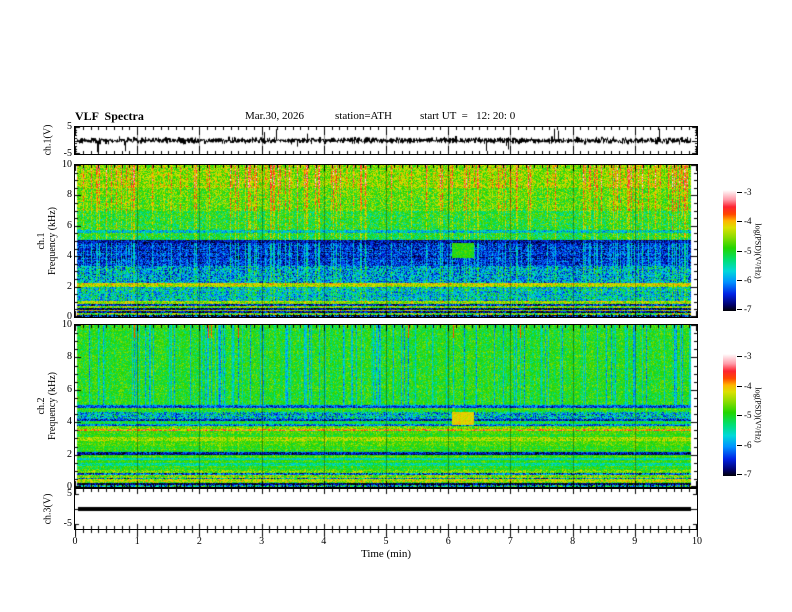 The height and width of the screenshot is (612, 792). Describe the element at coordinates (52, 241) in the screenshot. I see `ch1-frequency-axis-line2: Frequency (kHz)` at that location.